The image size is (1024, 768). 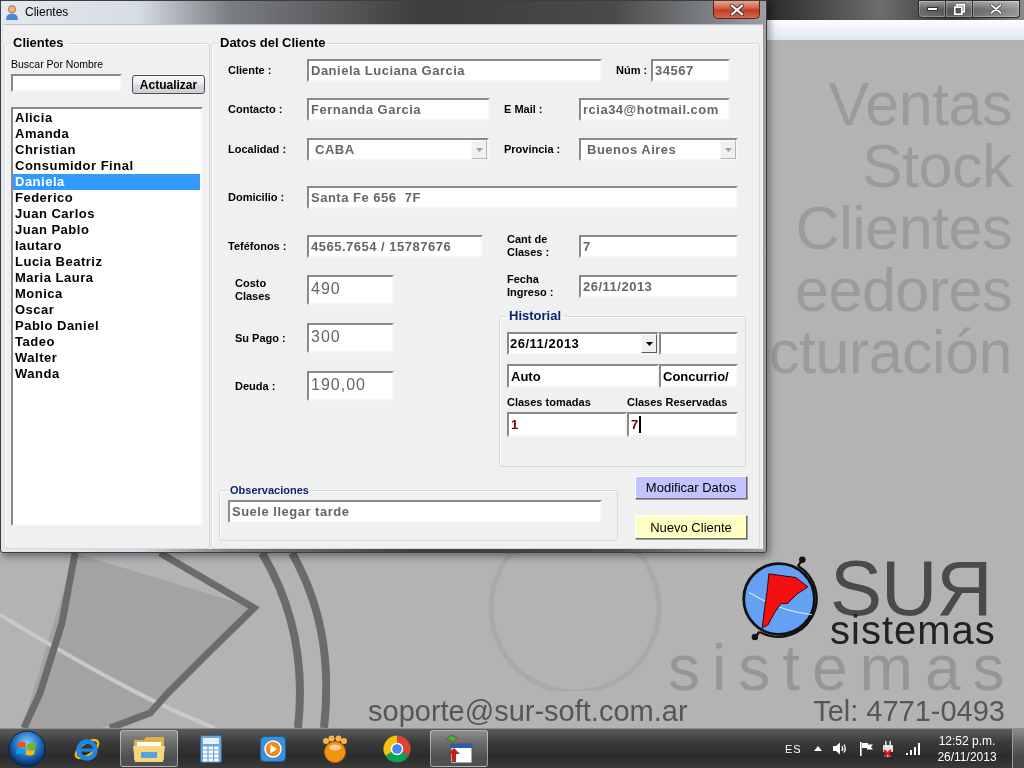 What do you see at coordinates (256, 386) in the screenshot?
I see `field-label: Deuda :` at bounding box center [256, 386].